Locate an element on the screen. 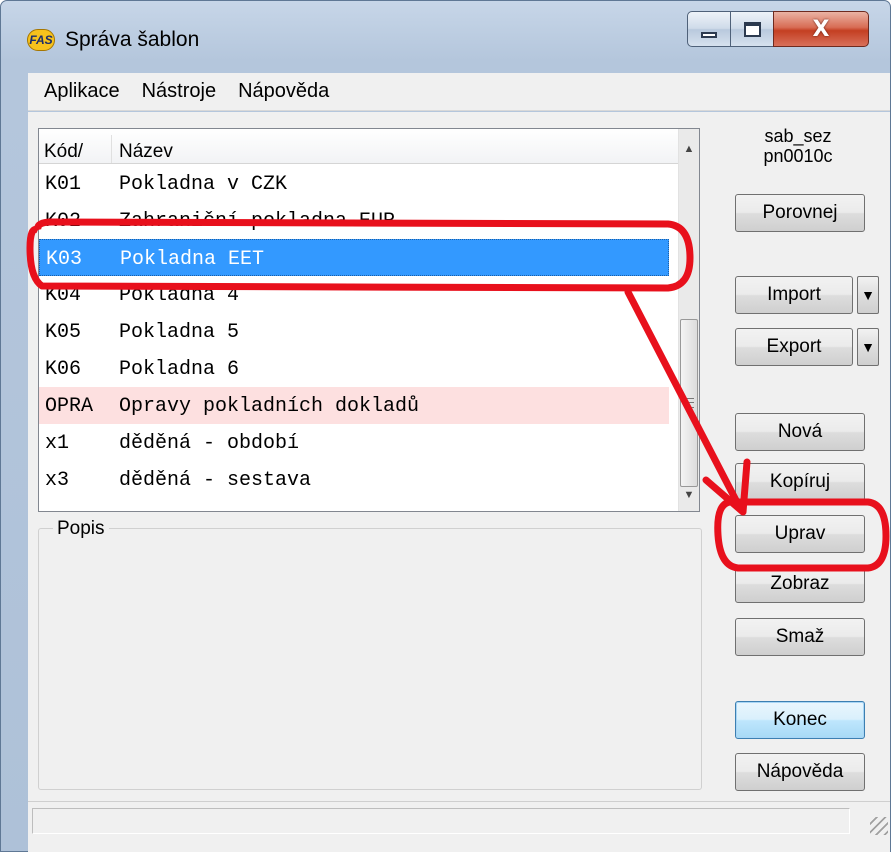 This screenshot has width=891, height=852. row-name: Zahraniční pokladna EUR is located at coordinates (257, 221).